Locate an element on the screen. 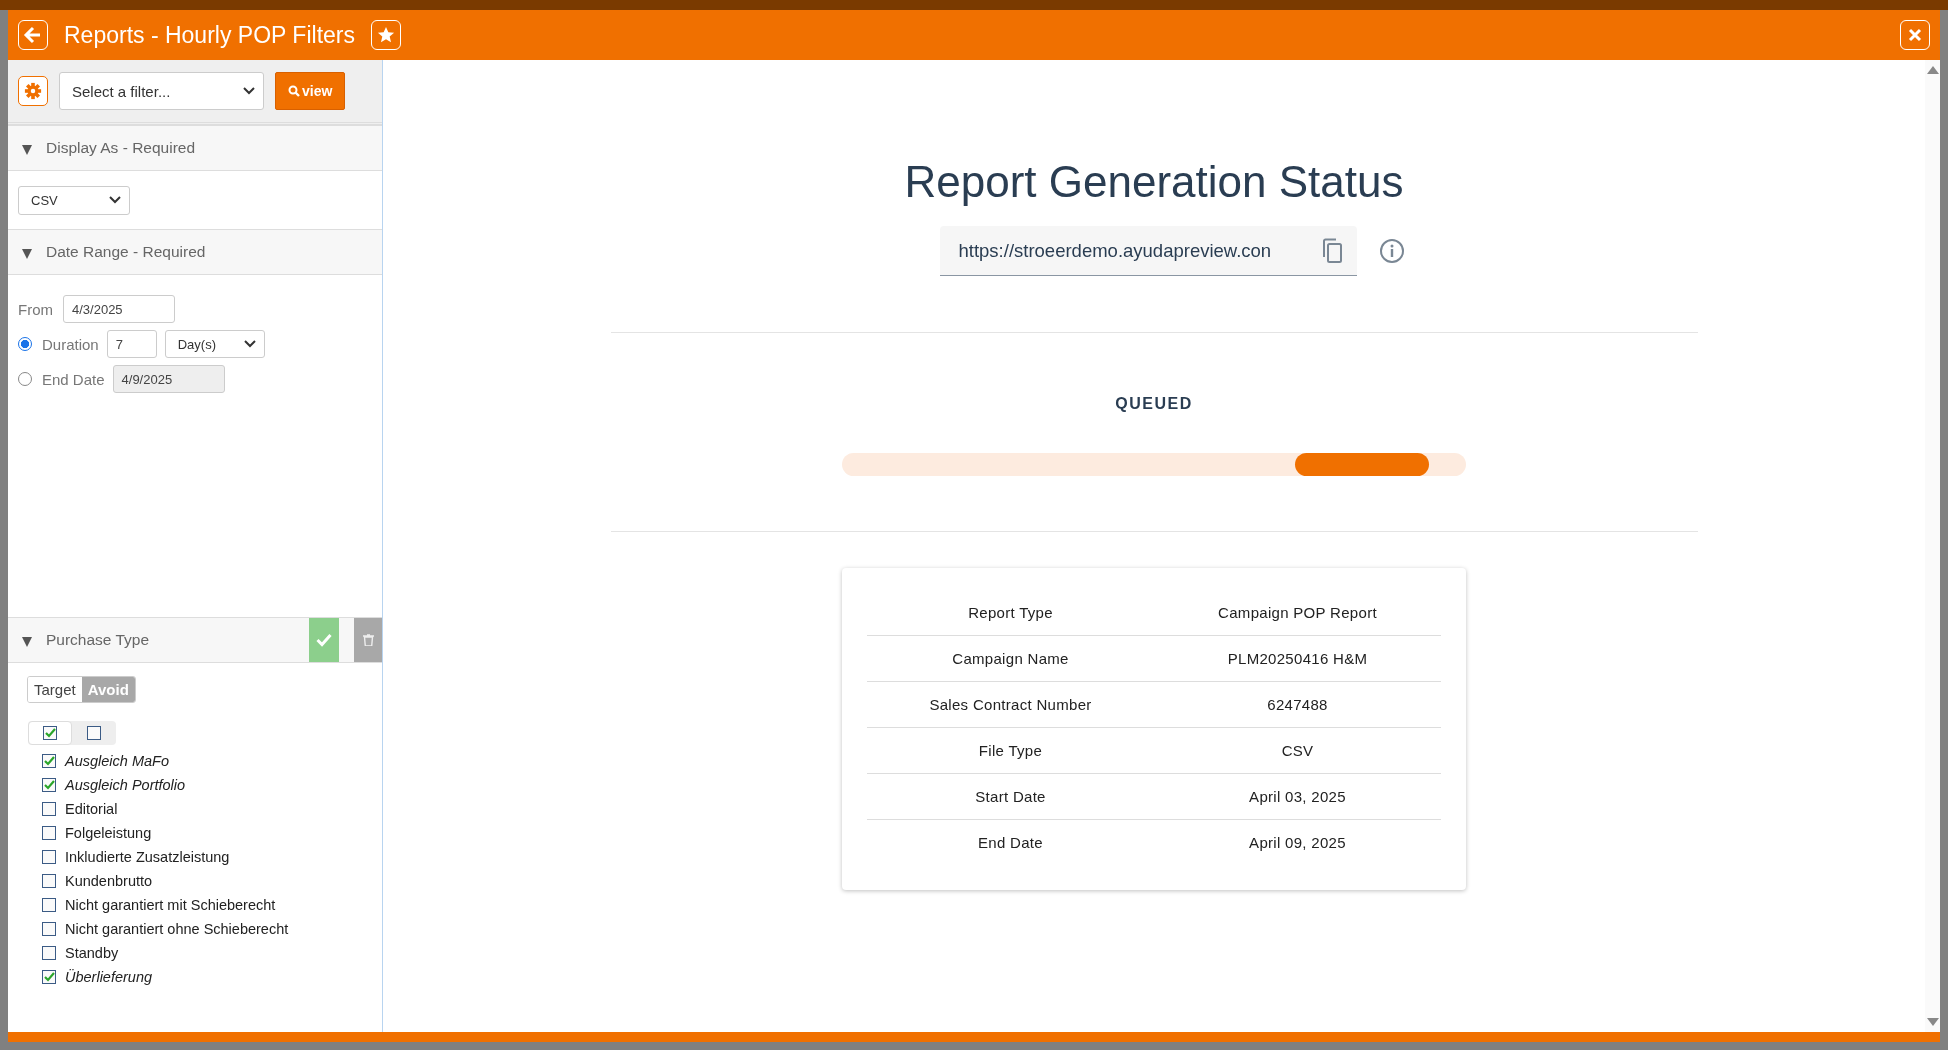 Image resolution: width=1948 pixels, height=1050 pixels. from-label: From is located at coordinates (35, 309).